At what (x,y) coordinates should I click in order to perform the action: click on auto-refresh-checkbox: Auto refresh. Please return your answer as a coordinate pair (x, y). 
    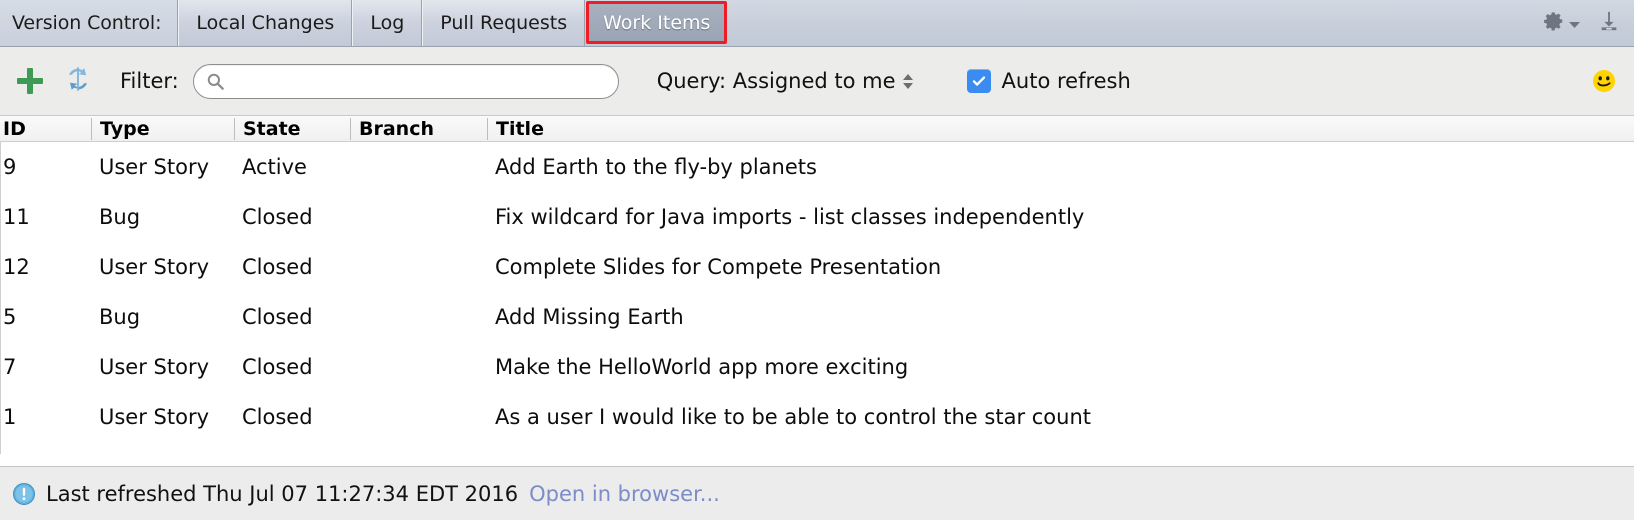
    Looking at the image, I should click on (1048, 81).